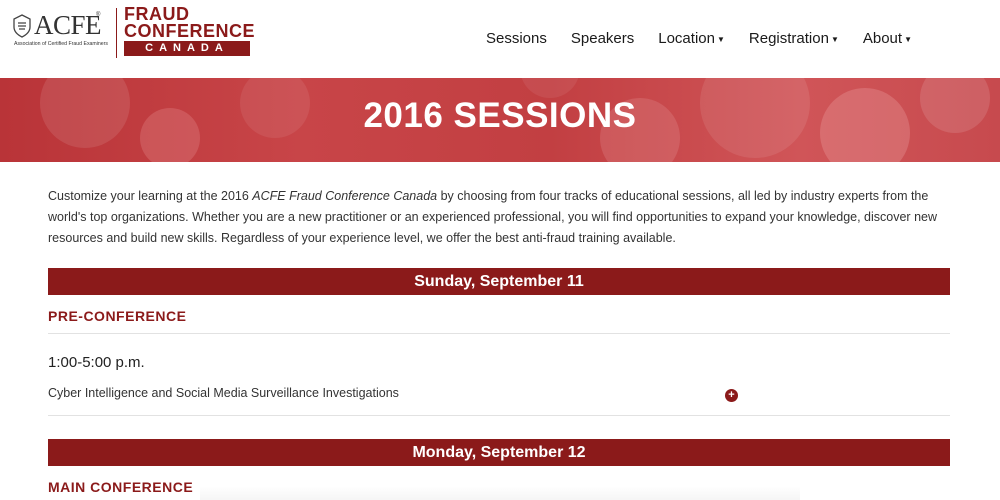 This screenshot has height=500, width=1000. I want to click on session-time: 1:00-5:00 p.m., so click(96, 362).